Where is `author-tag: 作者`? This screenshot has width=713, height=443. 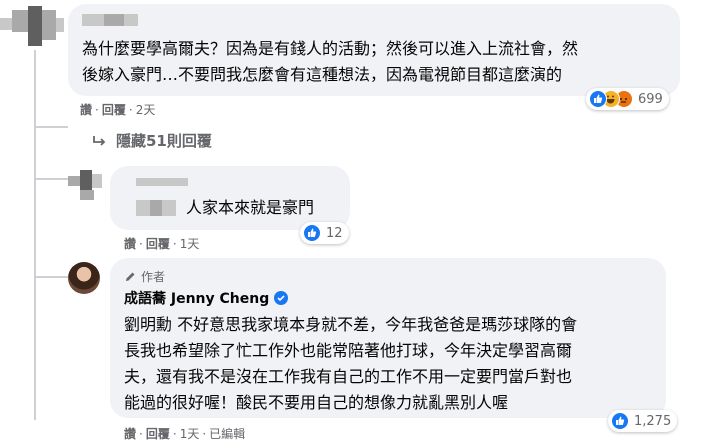 author-tag: 作者 is located at coordinates (144, 276).